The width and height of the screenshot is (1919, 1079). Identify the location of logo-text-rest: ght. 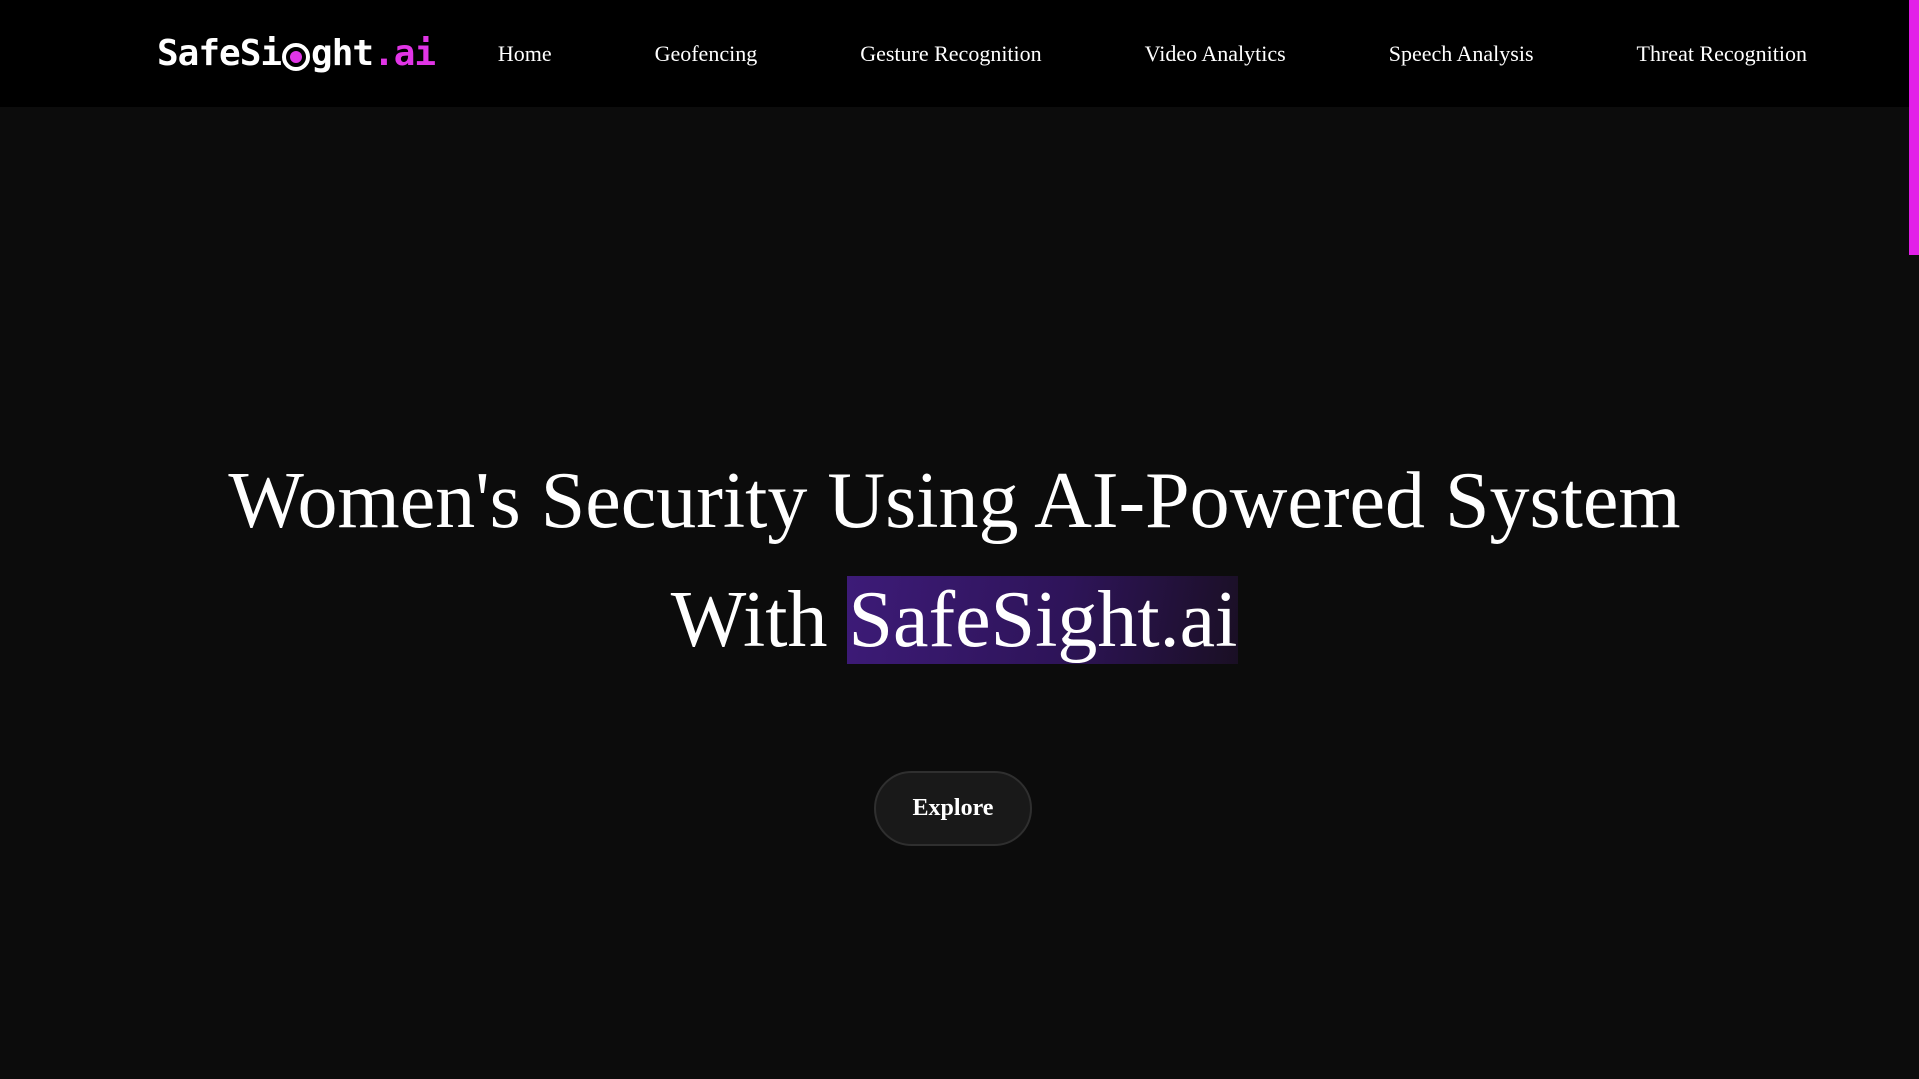
(342, 53).